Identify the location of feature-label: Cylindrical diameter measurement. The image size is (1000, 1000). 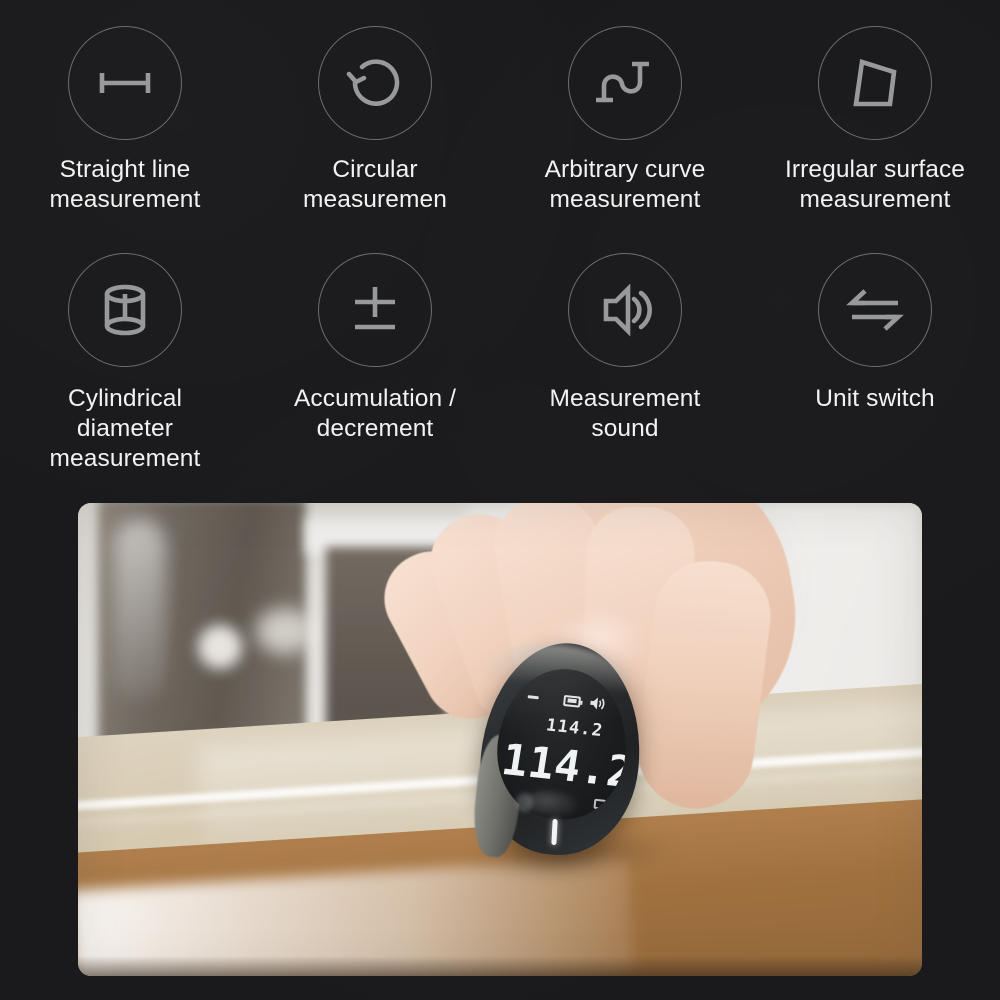
(125, 428).